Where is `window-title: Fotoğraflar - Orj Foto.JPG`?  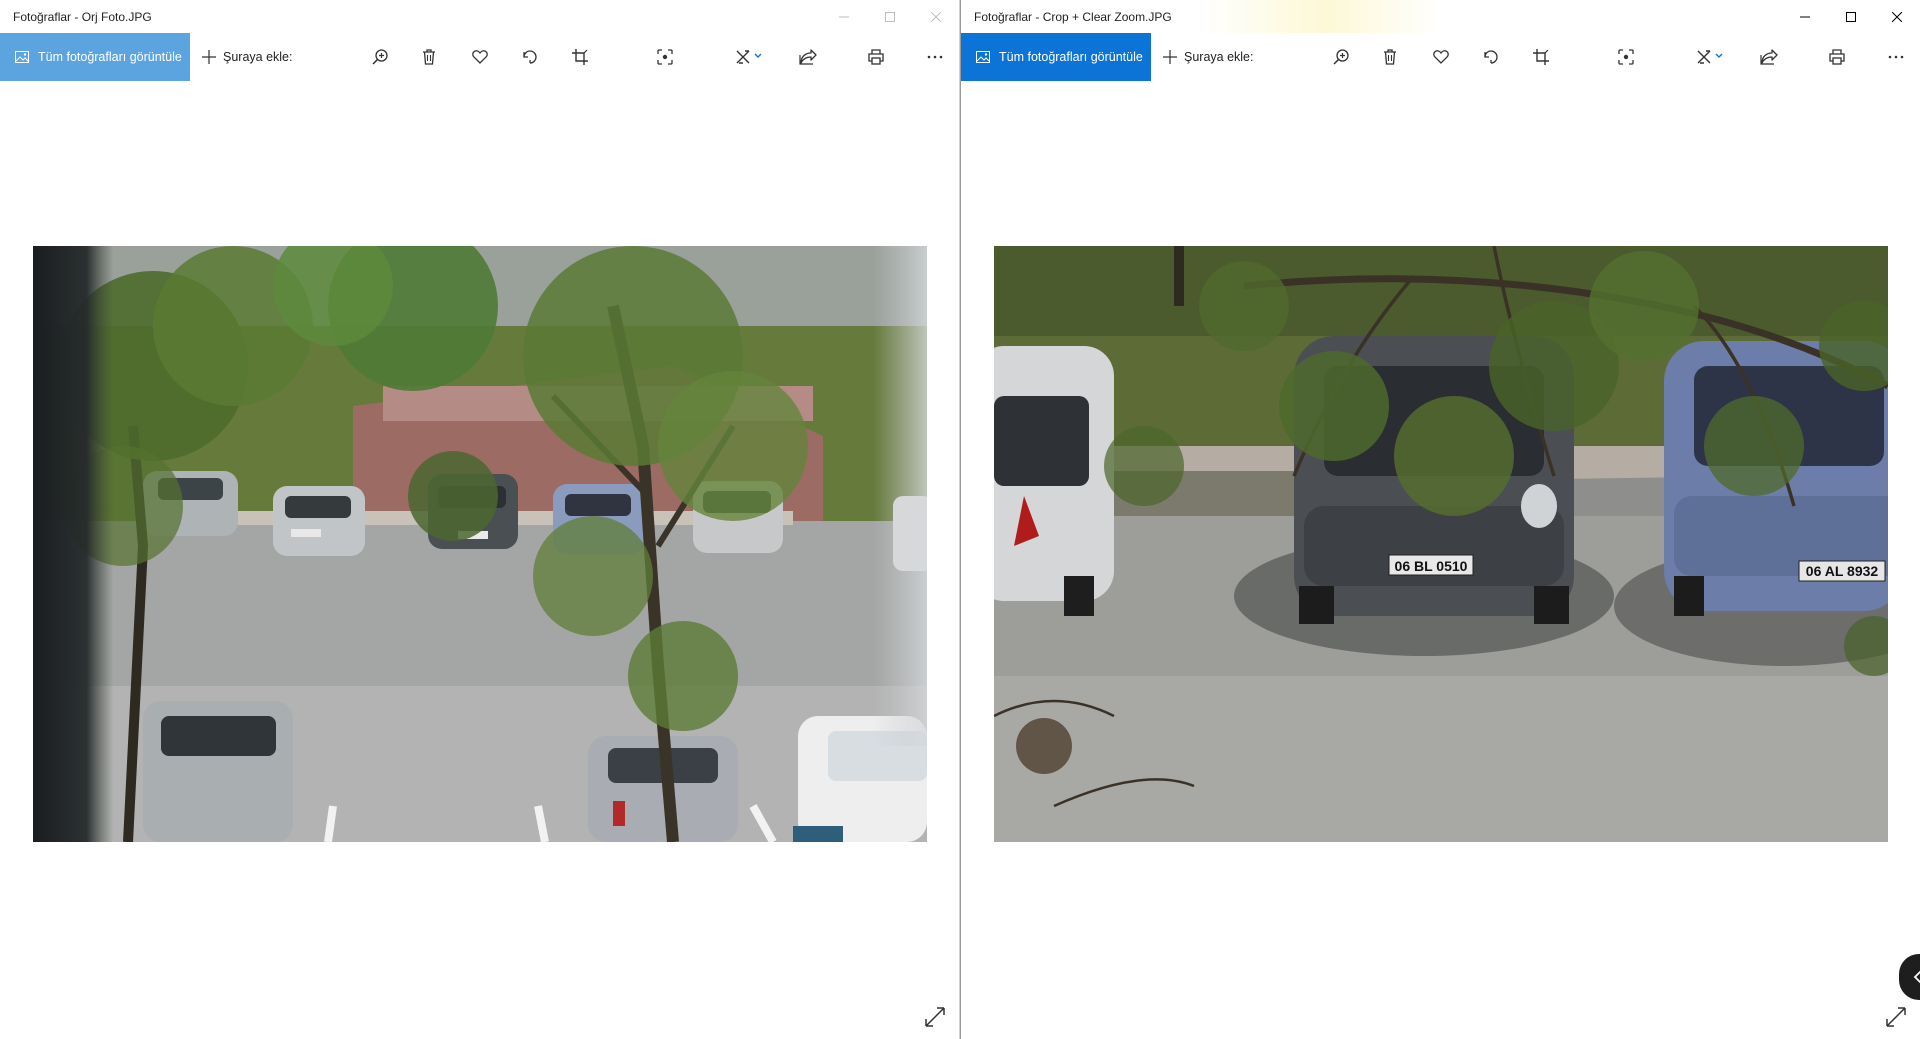
window-title: Fotoğraflar - Orj Foto.JPG is located at coordinates (82, 16).